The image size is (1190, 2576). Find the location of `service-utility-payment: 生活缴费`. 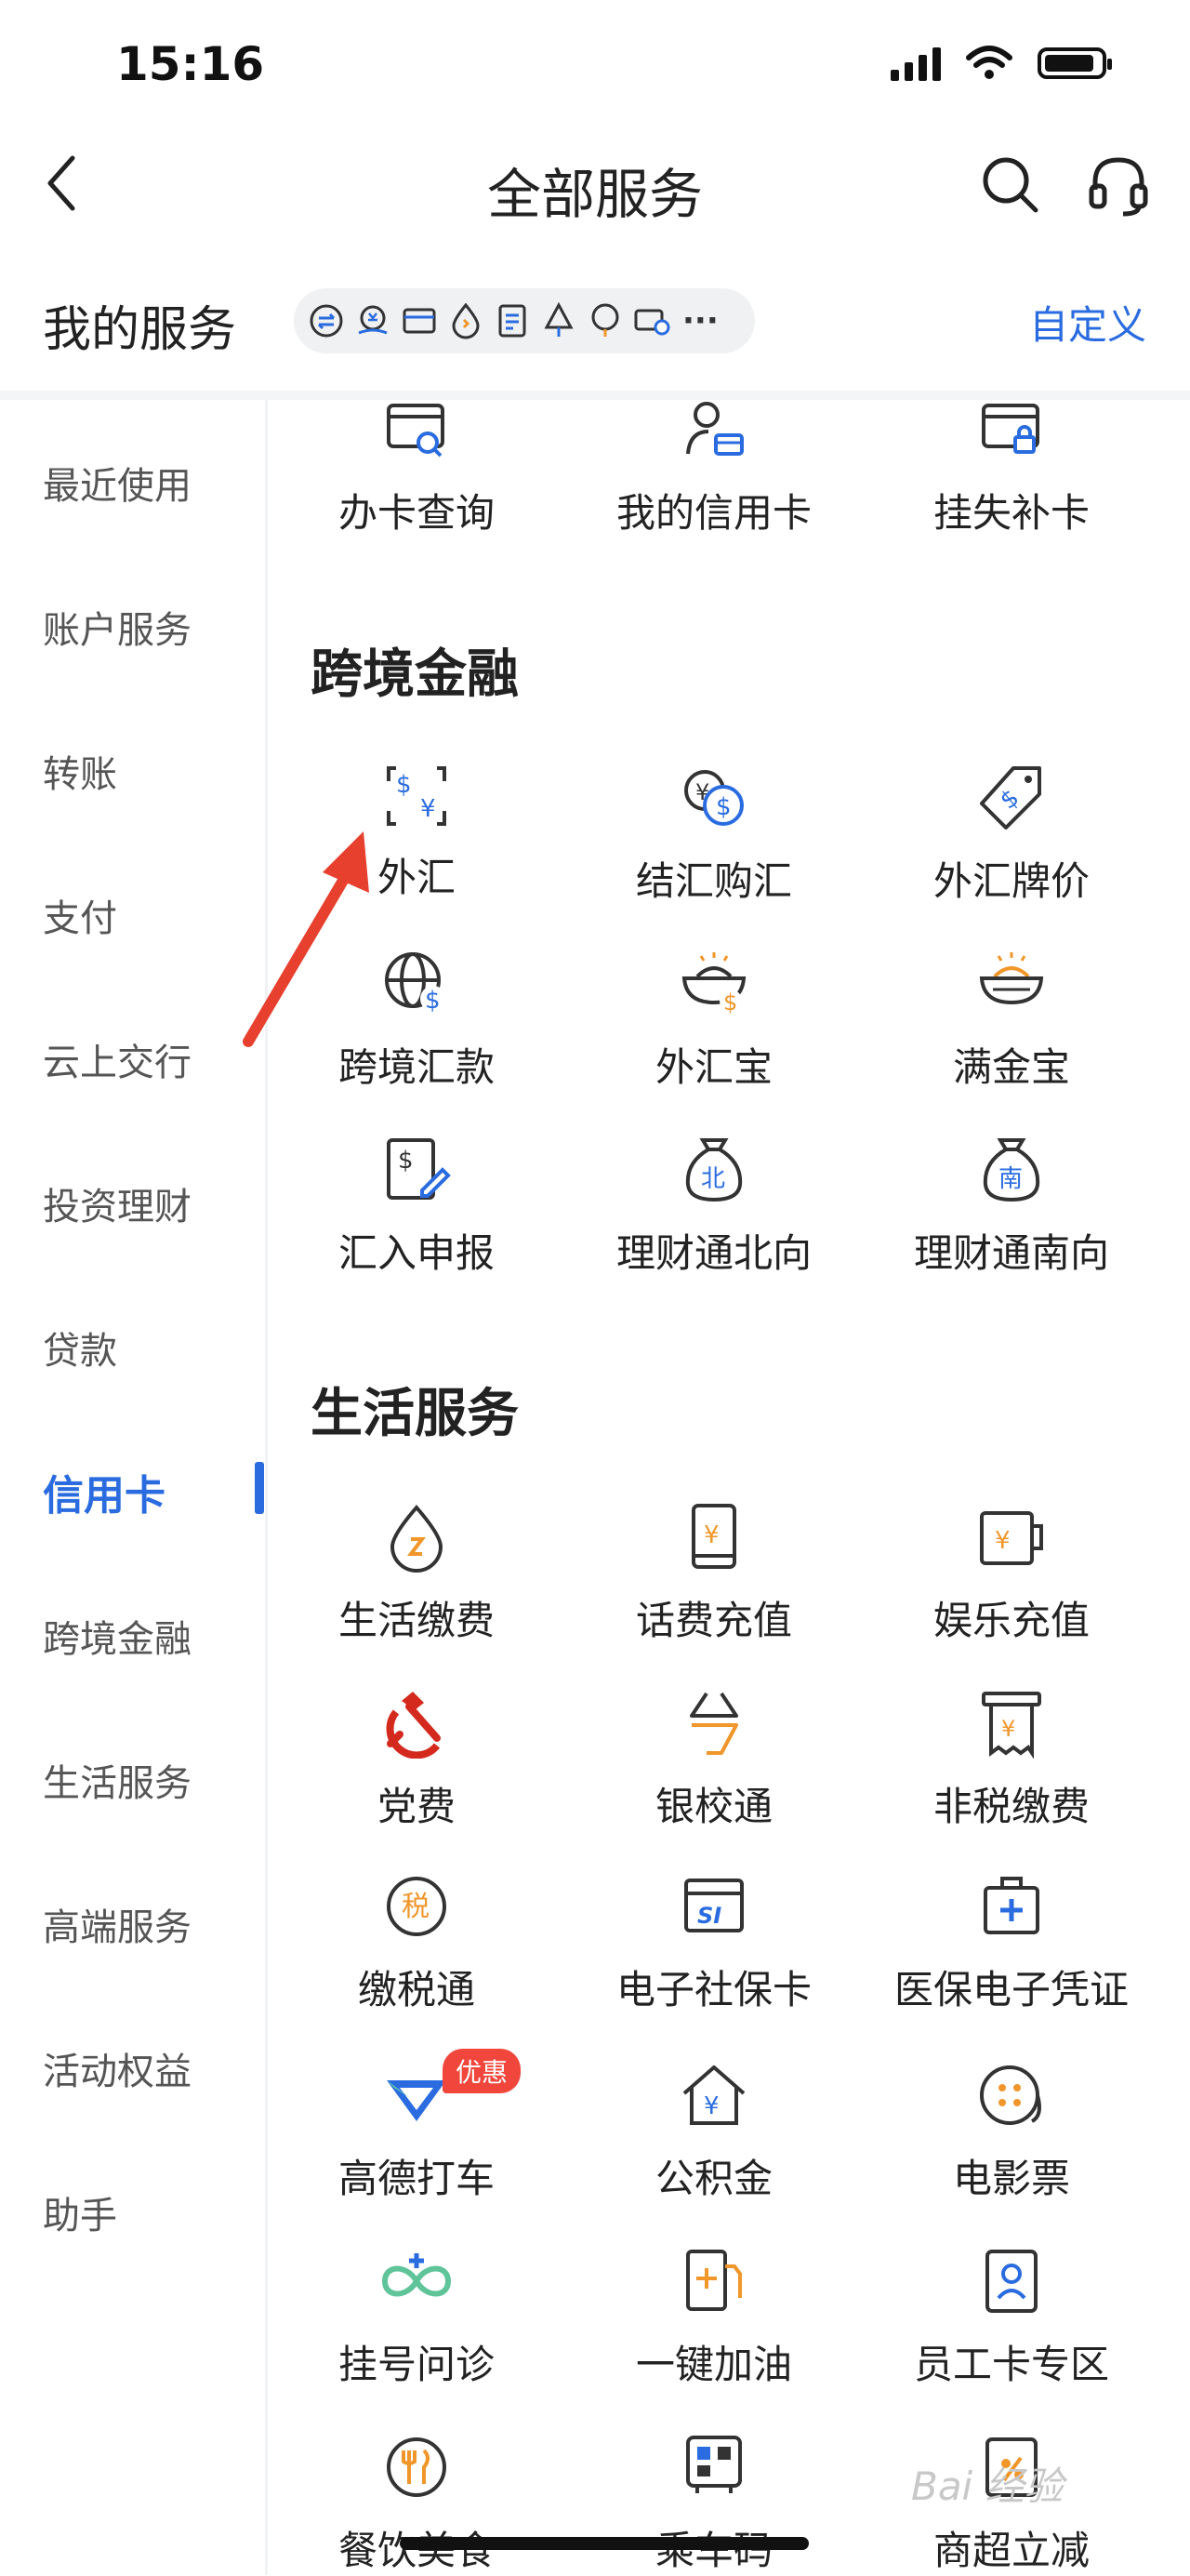

service-utility-payment: 生活缴费 is located at coordinates (416, 1574).